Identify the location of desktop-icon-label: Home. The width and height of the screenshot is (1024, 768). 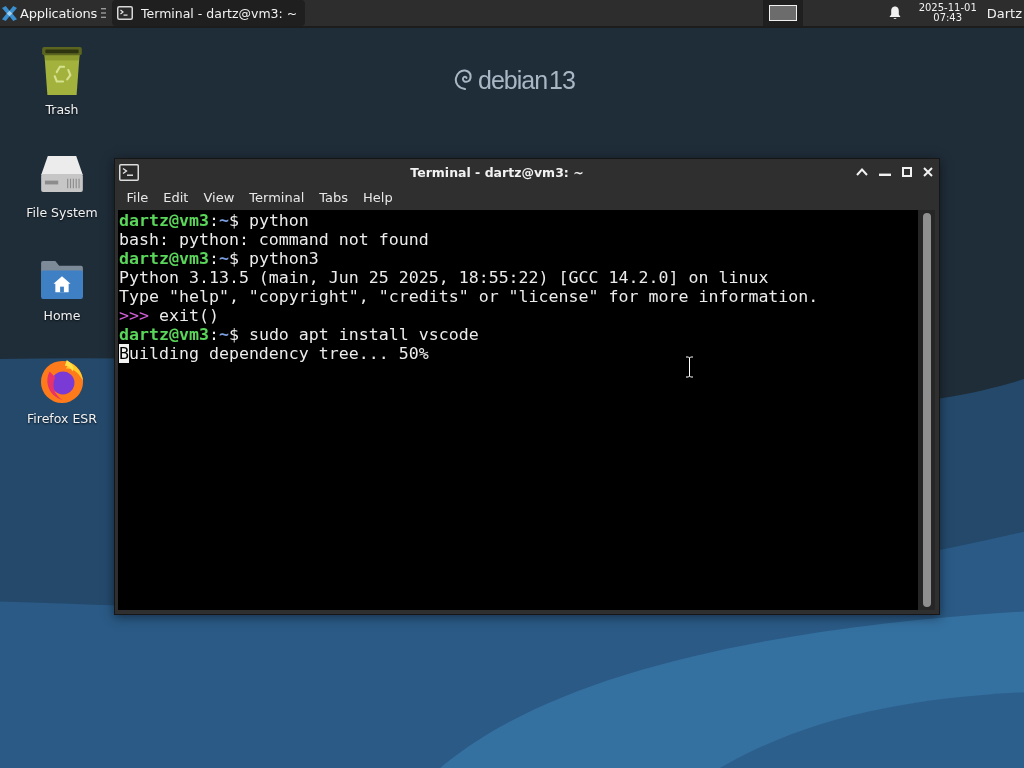
(62, 315).